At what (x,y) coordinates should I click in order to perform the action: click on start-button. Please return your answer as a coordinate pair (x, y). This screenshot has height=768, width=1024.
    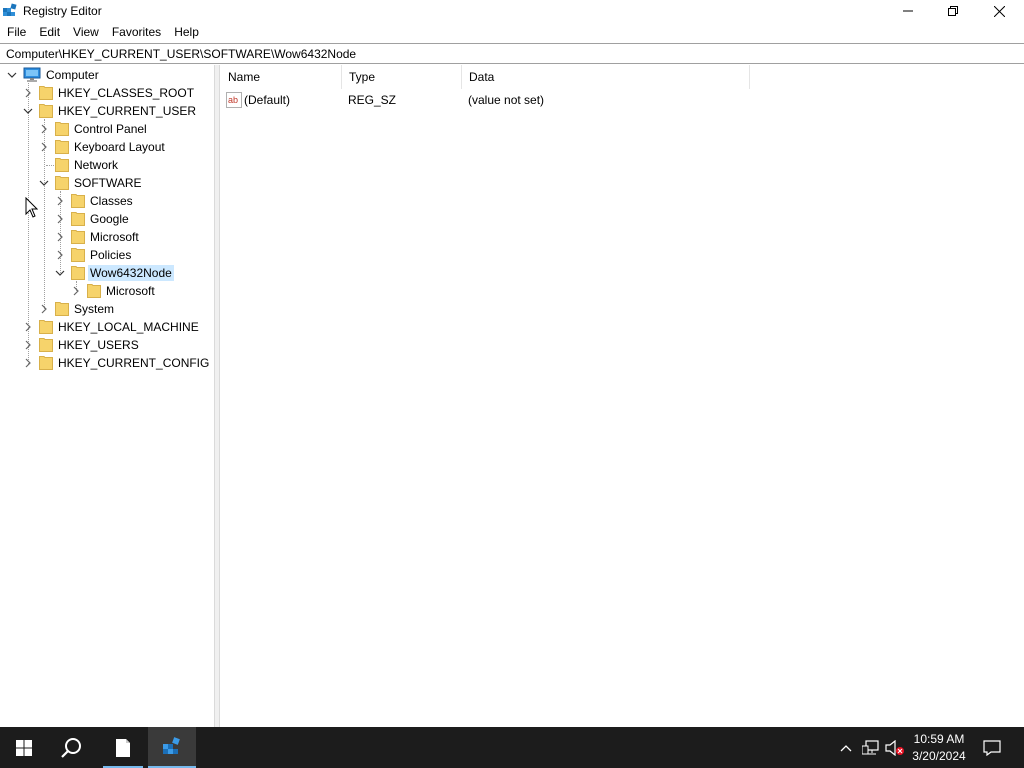
    Looking at the image, I should click on (24, 747).